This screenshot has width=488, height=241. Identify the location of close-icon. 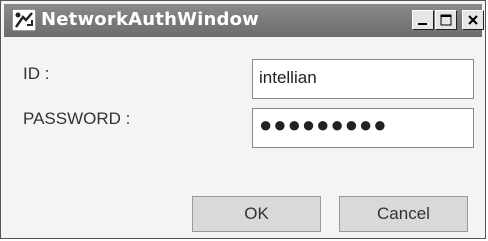
(473, 20).